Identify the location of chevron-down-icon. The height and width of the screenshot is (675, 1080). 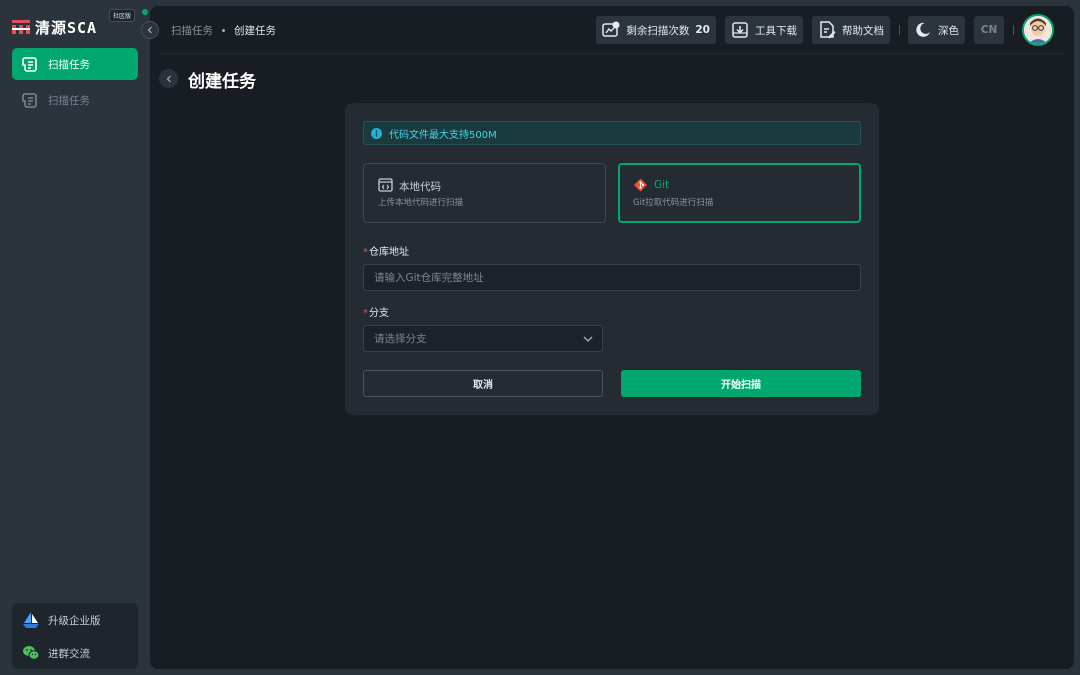
(588, 339).